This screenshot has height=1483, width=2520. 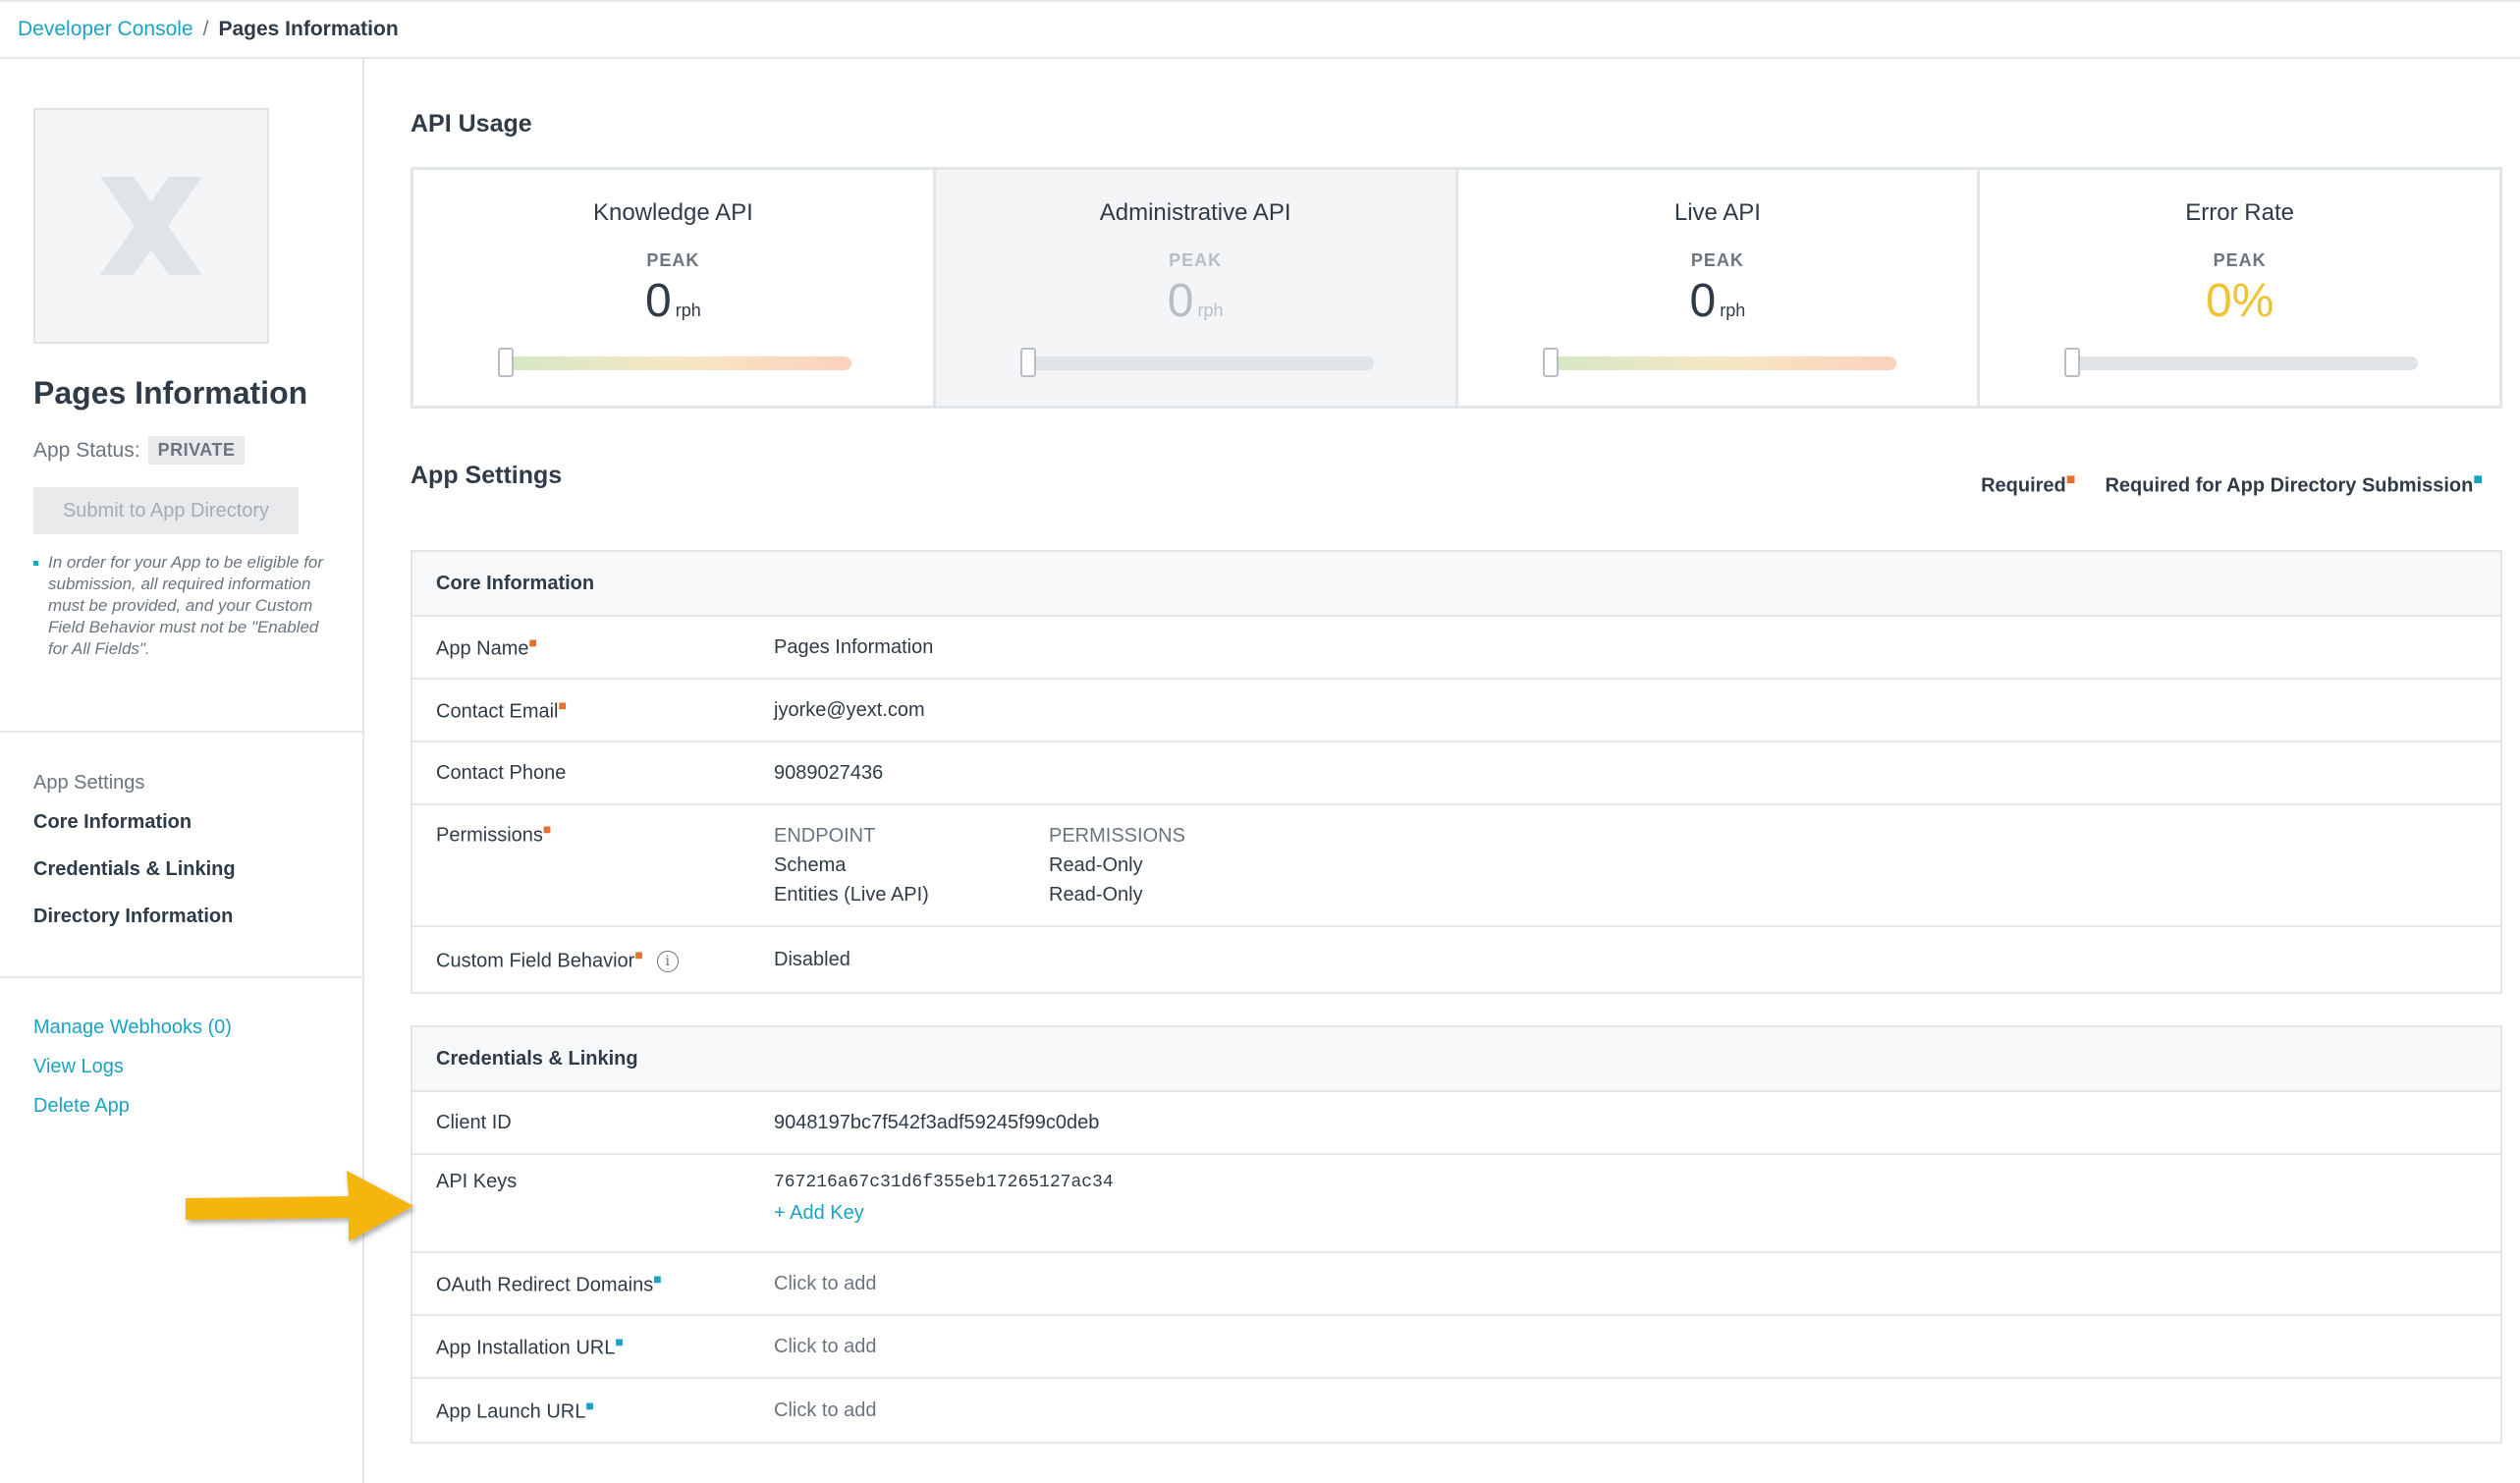 What do you see at coordinates (86, 450) in the screenshot?
I see `app-status-label: App Status:` at bounding box center [86, 450].